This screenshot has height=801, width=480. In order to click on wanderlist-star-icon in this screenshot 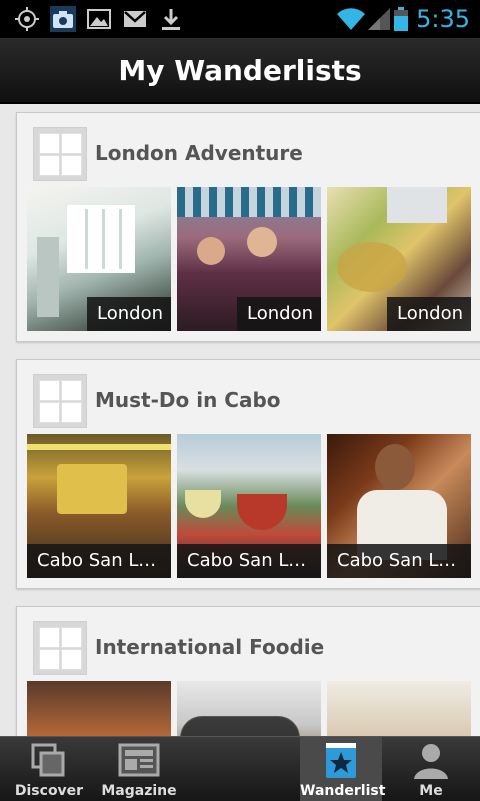, I will do `click(341, 760)`.